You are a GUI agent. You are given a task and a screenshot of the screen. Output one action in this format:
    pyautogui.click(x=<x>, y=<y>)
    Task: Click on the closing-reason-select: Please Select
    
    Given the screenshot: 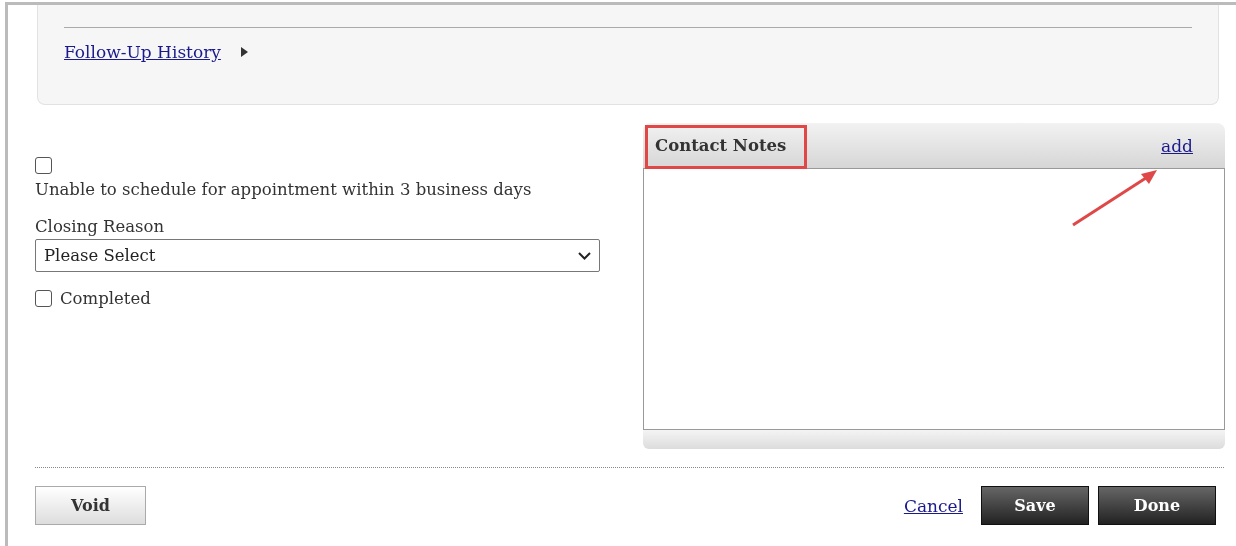 What is the action you would take?
    pyautogui.click(x=317, y=255)
    